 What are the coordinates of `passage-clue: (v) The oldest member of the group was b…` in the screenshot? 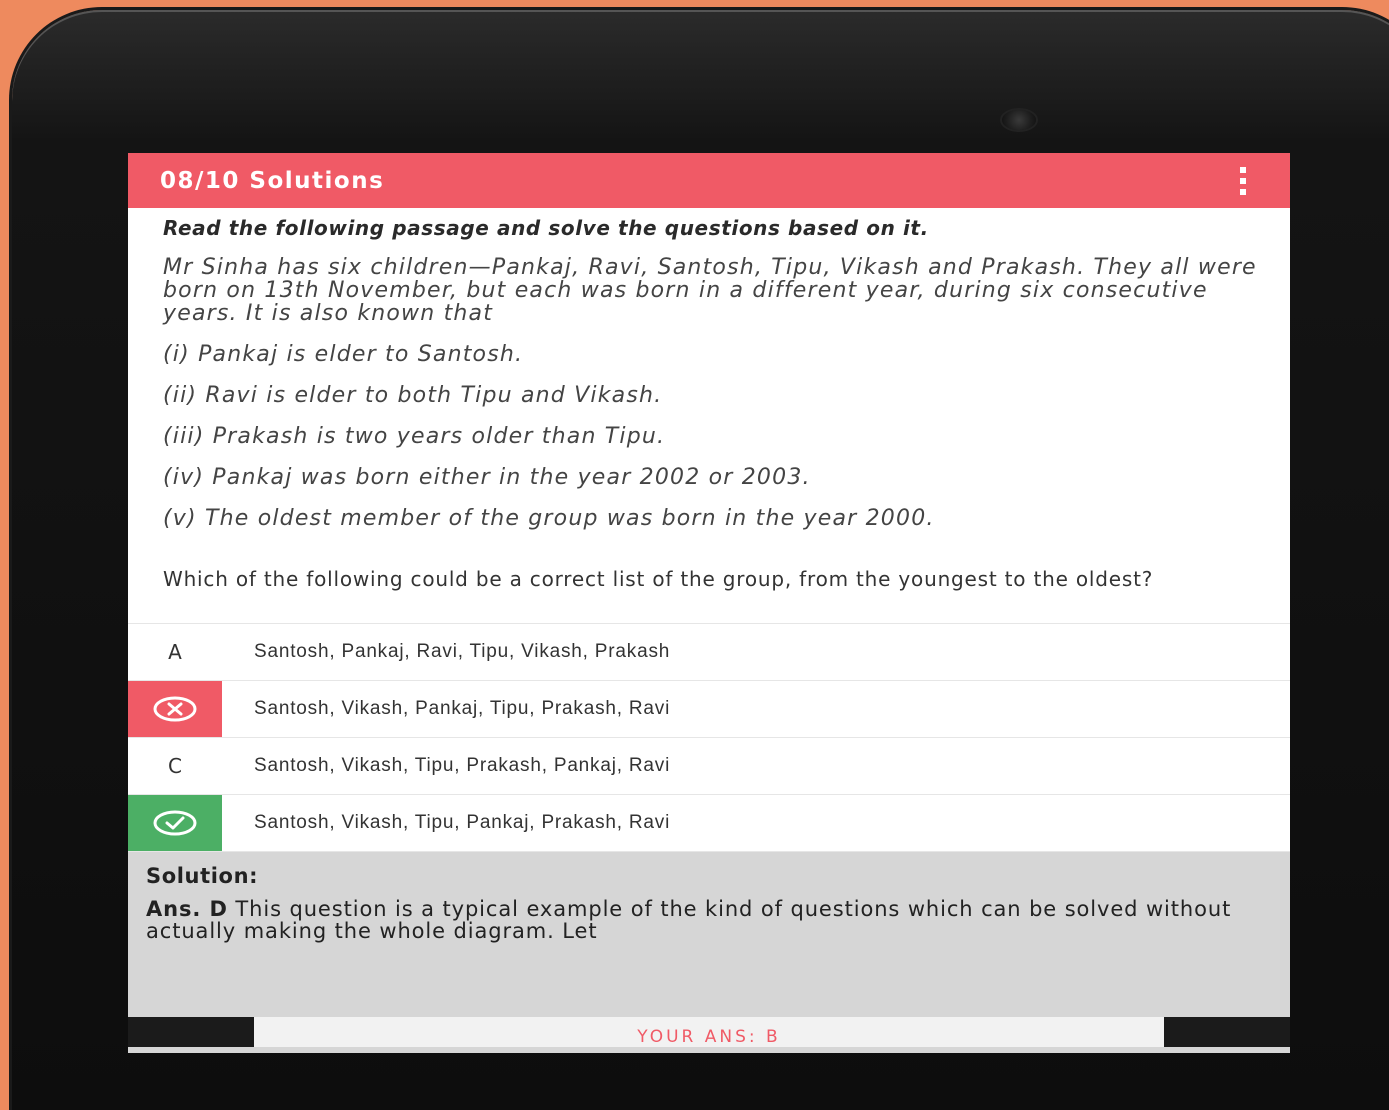 It's located at (549, 518).